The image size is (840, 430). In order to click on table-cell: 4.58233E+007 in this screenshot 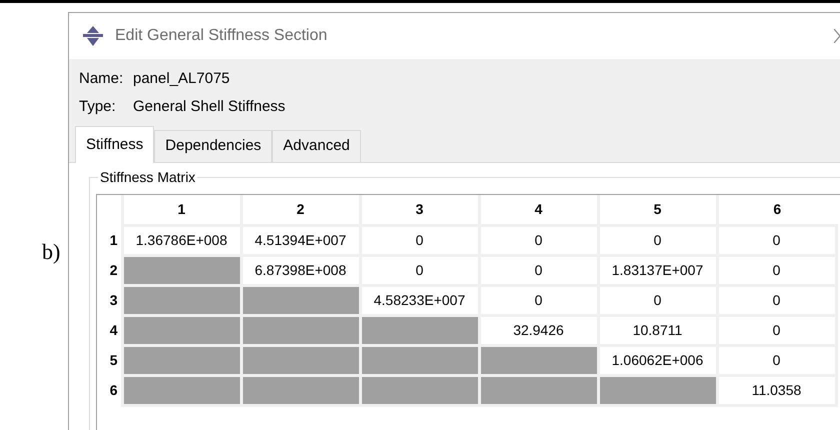, I will do `click(419, 300)`.